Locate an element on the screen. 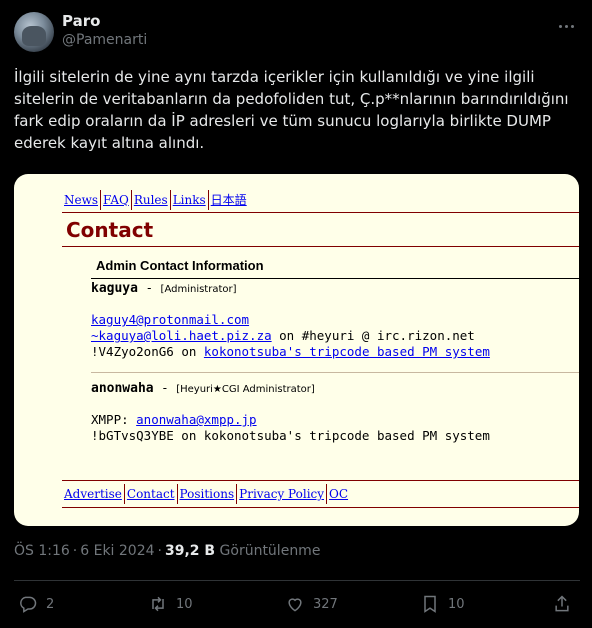 The image size is (592, 628). irc-link: ~kaguya@loli.haet.piz.za is located at coordinates (181, 335).